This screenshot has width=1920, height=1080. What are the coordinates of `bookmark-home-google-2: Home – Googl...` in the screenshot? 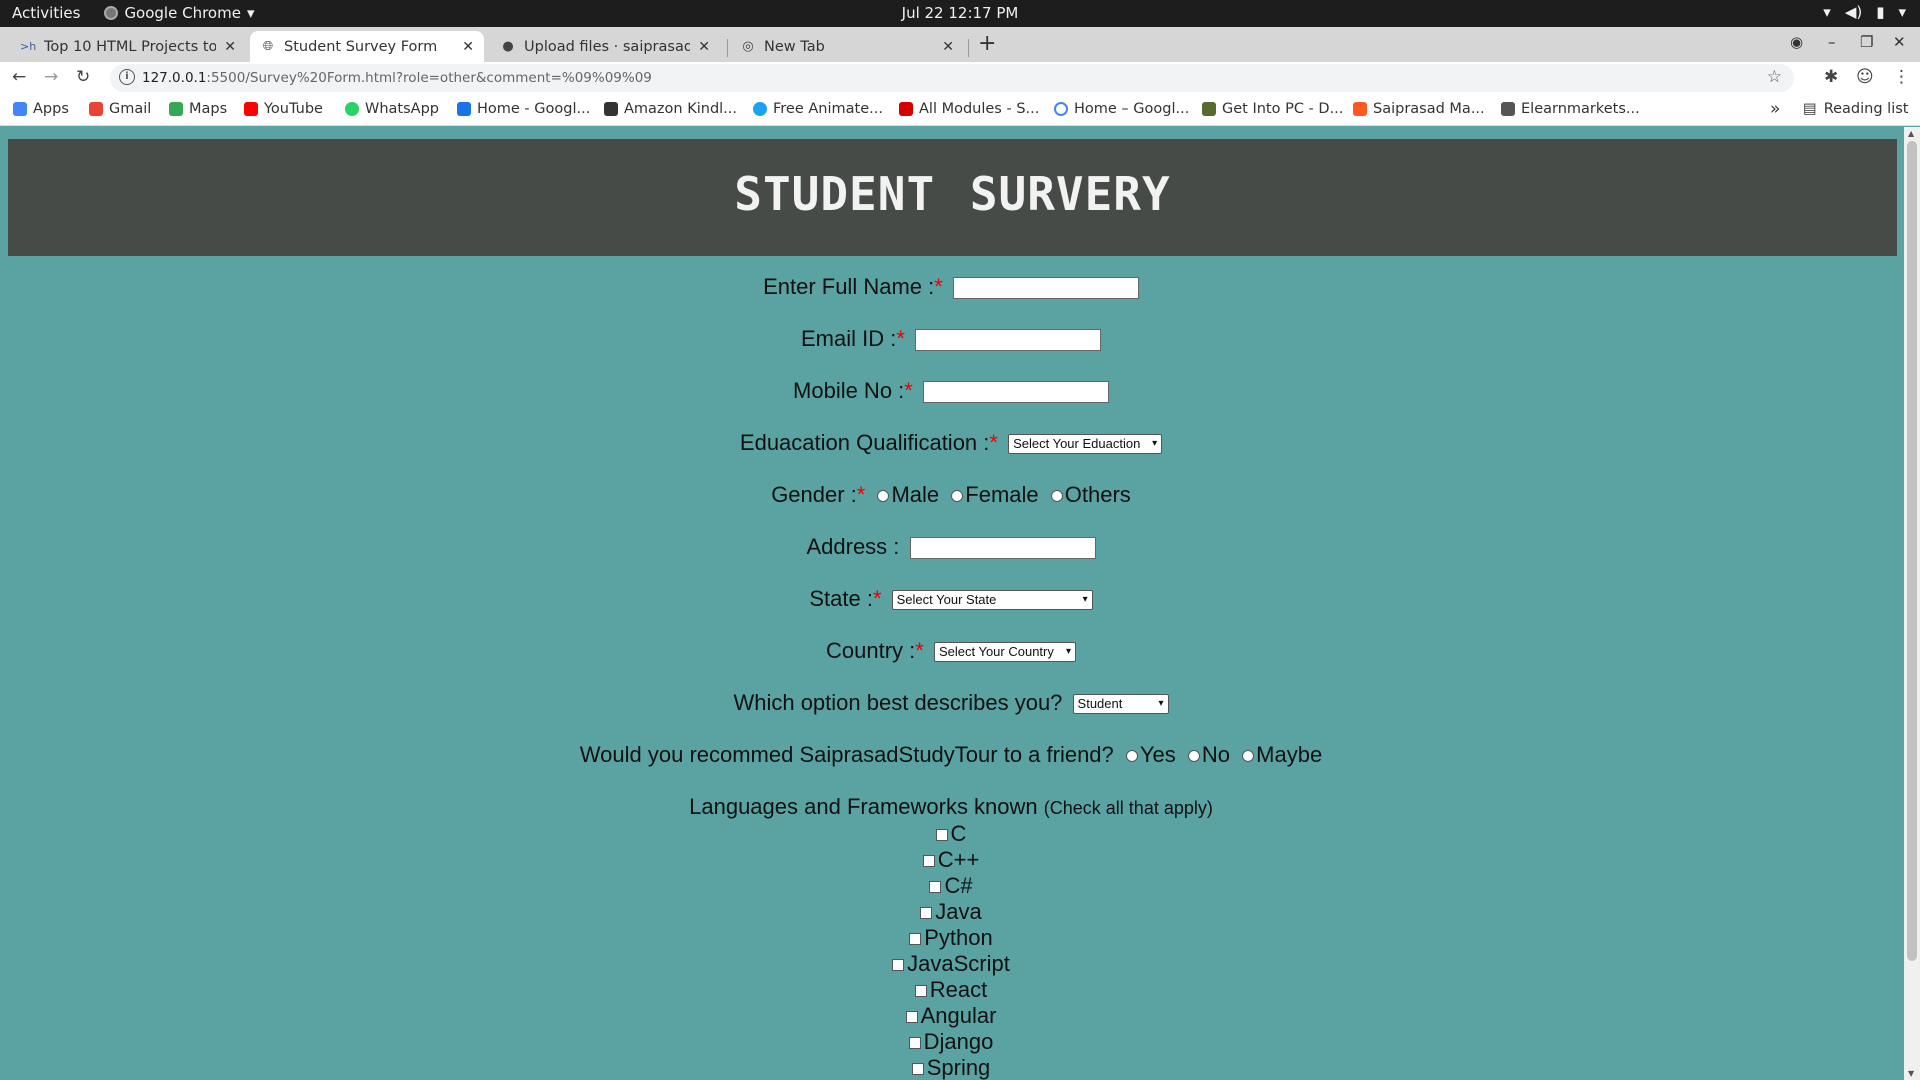 It's located at (1121, 109).